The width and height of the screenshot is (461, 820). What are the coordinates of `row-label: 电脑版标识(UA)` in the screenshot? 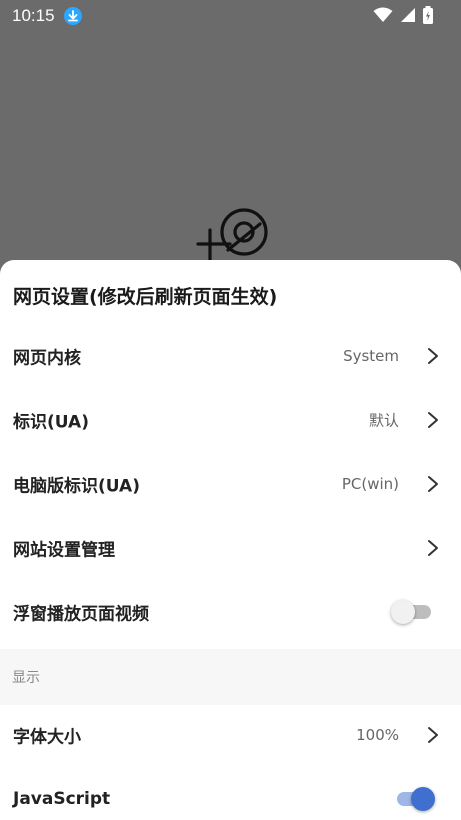 It's located at (76, 486).